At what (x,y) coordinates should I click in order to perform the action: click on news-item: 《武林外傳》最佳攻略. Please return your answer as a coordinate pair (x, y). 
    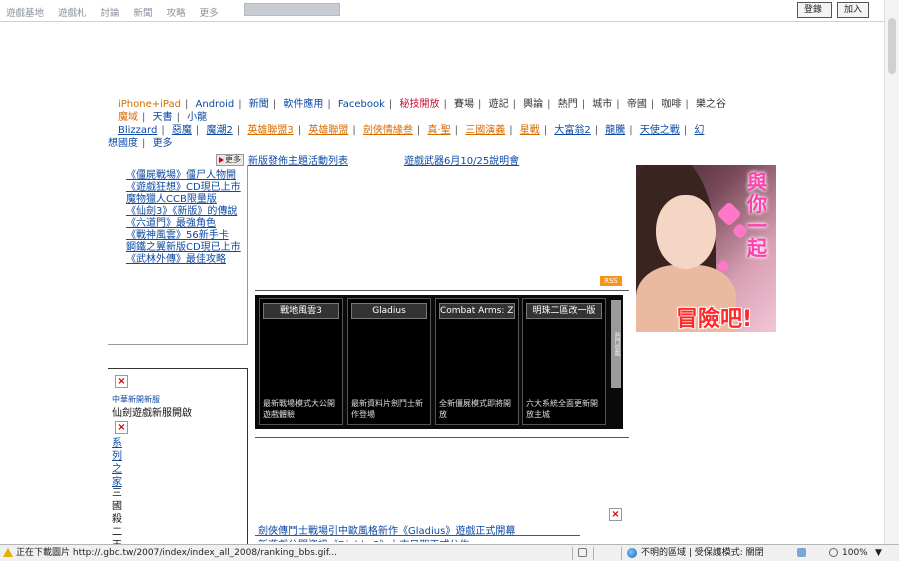
    Looking at the image, I should click on (185, 260).